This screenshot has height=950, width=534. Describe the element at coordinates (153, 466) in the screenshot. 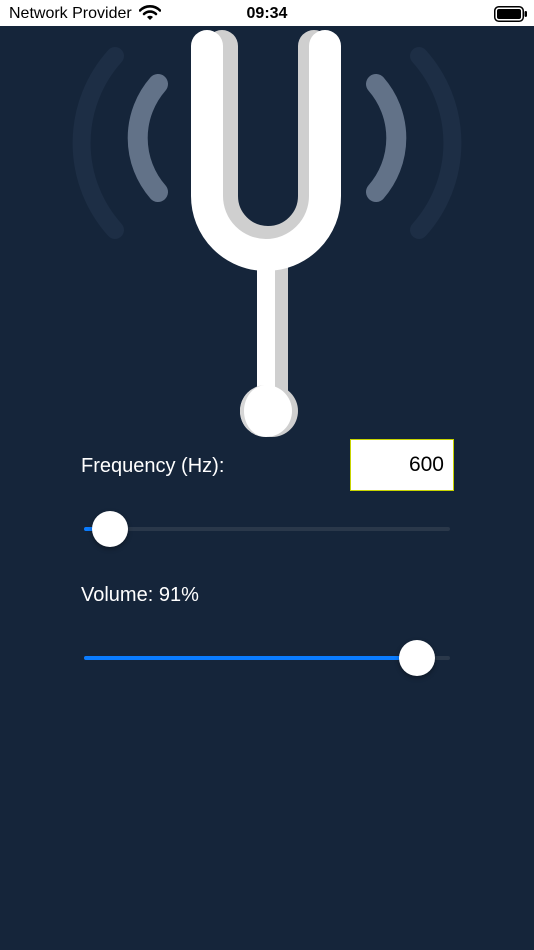

I see `frequency-label: Frequency (Hz):` at that location.